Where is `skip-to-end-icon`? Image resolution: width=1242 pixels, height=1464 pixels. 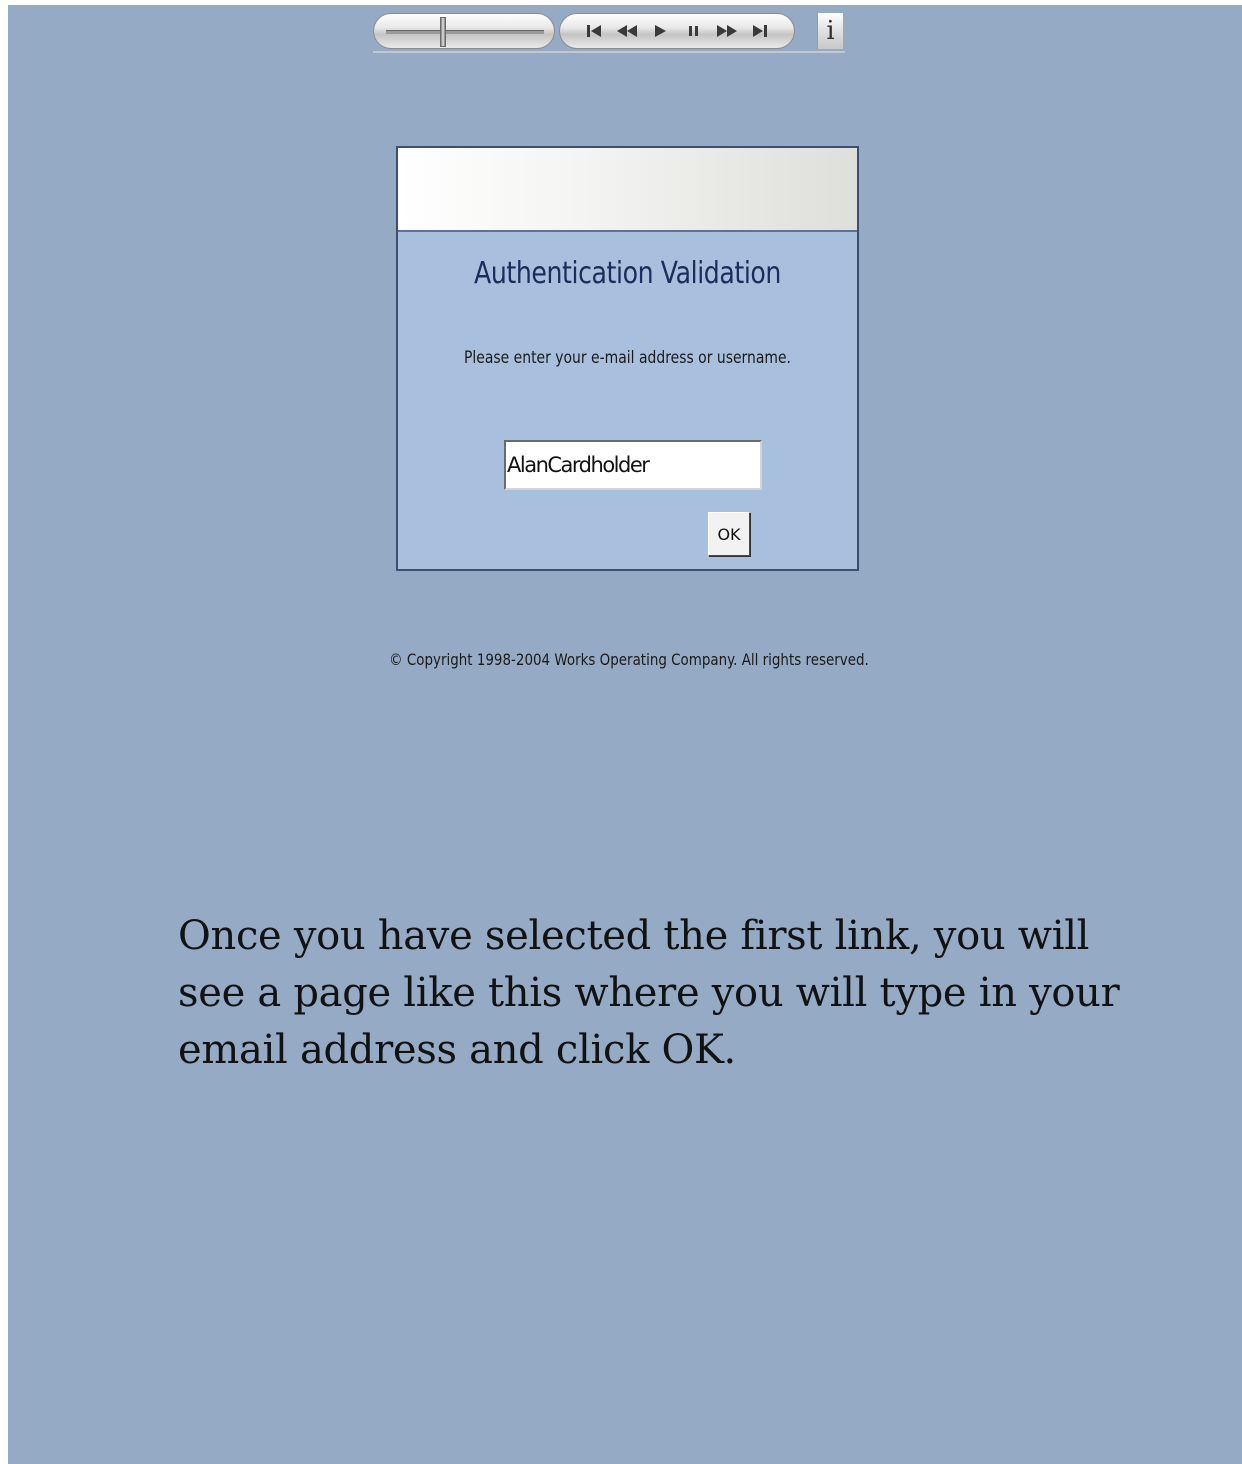
skip-to-end-icon is located at coordinates (760, 31).